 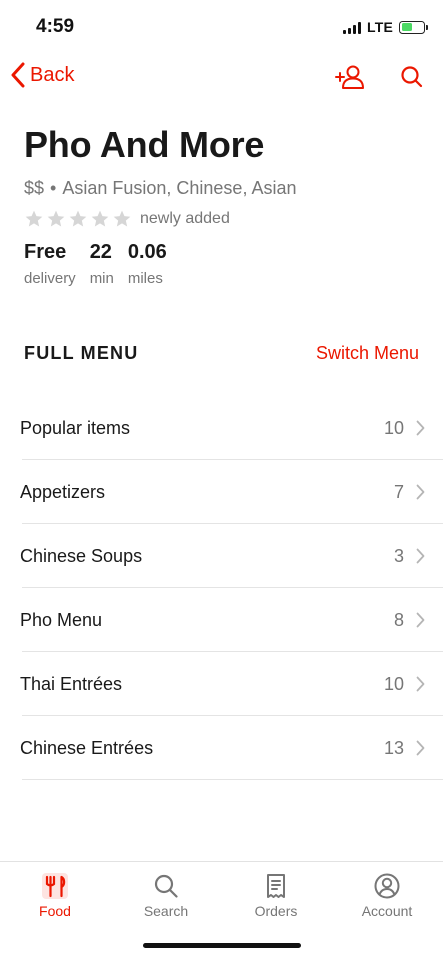 I want to click on menu-category-chinese-entrees: Chinese Entrées 13, so click(x=221, y=748).